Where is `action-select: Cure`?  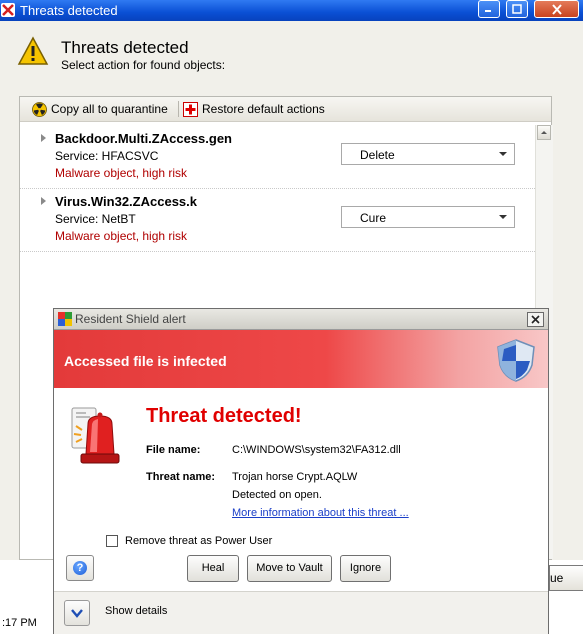
action-select: Cure is located at coordinates (428, 217).